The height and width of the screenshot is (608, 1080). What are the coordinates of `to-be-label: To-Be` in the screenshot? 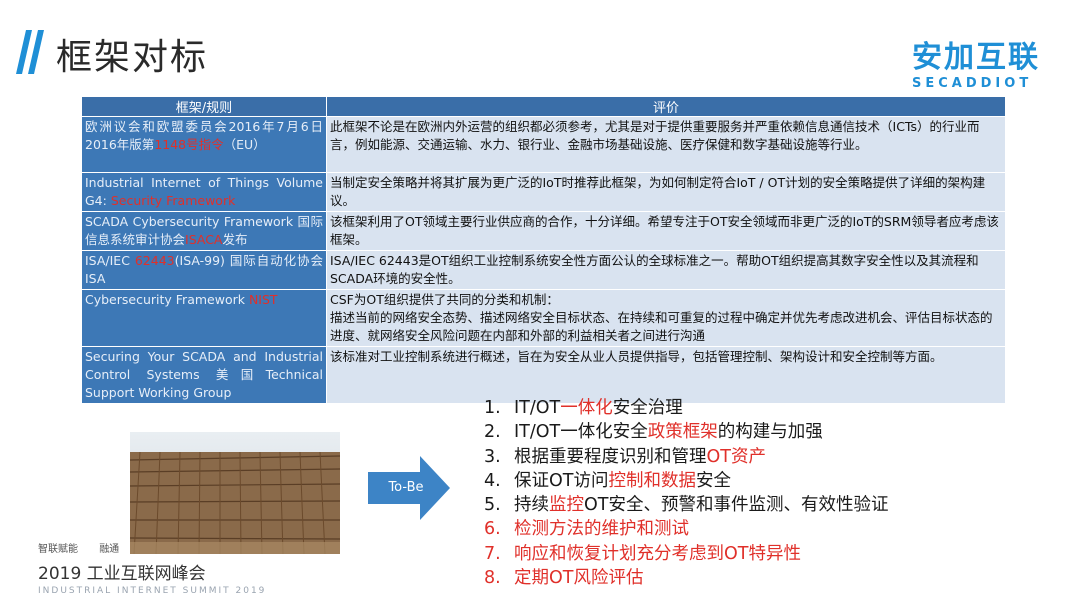 It's located at (406, 487).